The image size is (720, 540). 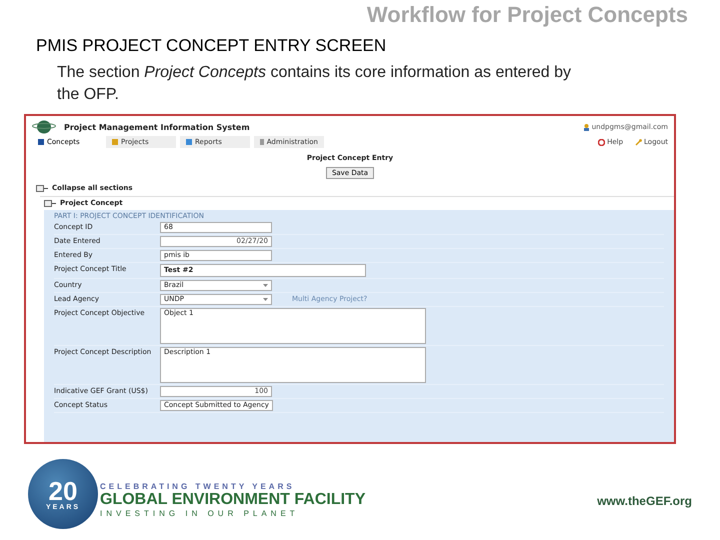 I want to click on logo-number: 20, so click(x=63, y=491).